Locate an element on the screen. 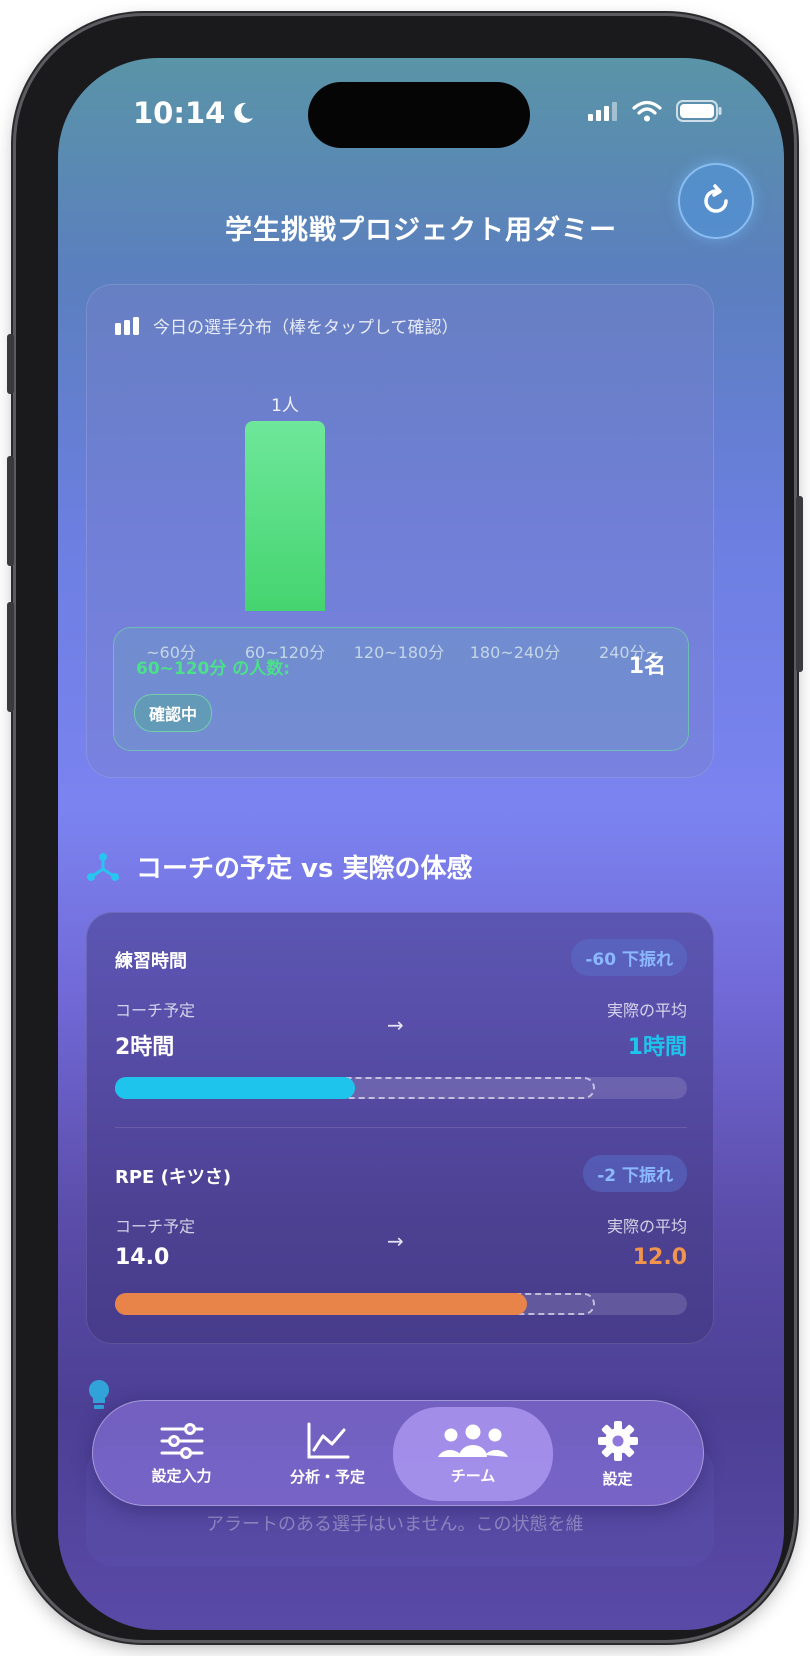 The width and height of the screenshot is (810, 1656). status-bar: 10:14 is located at coordinates (421, 116).